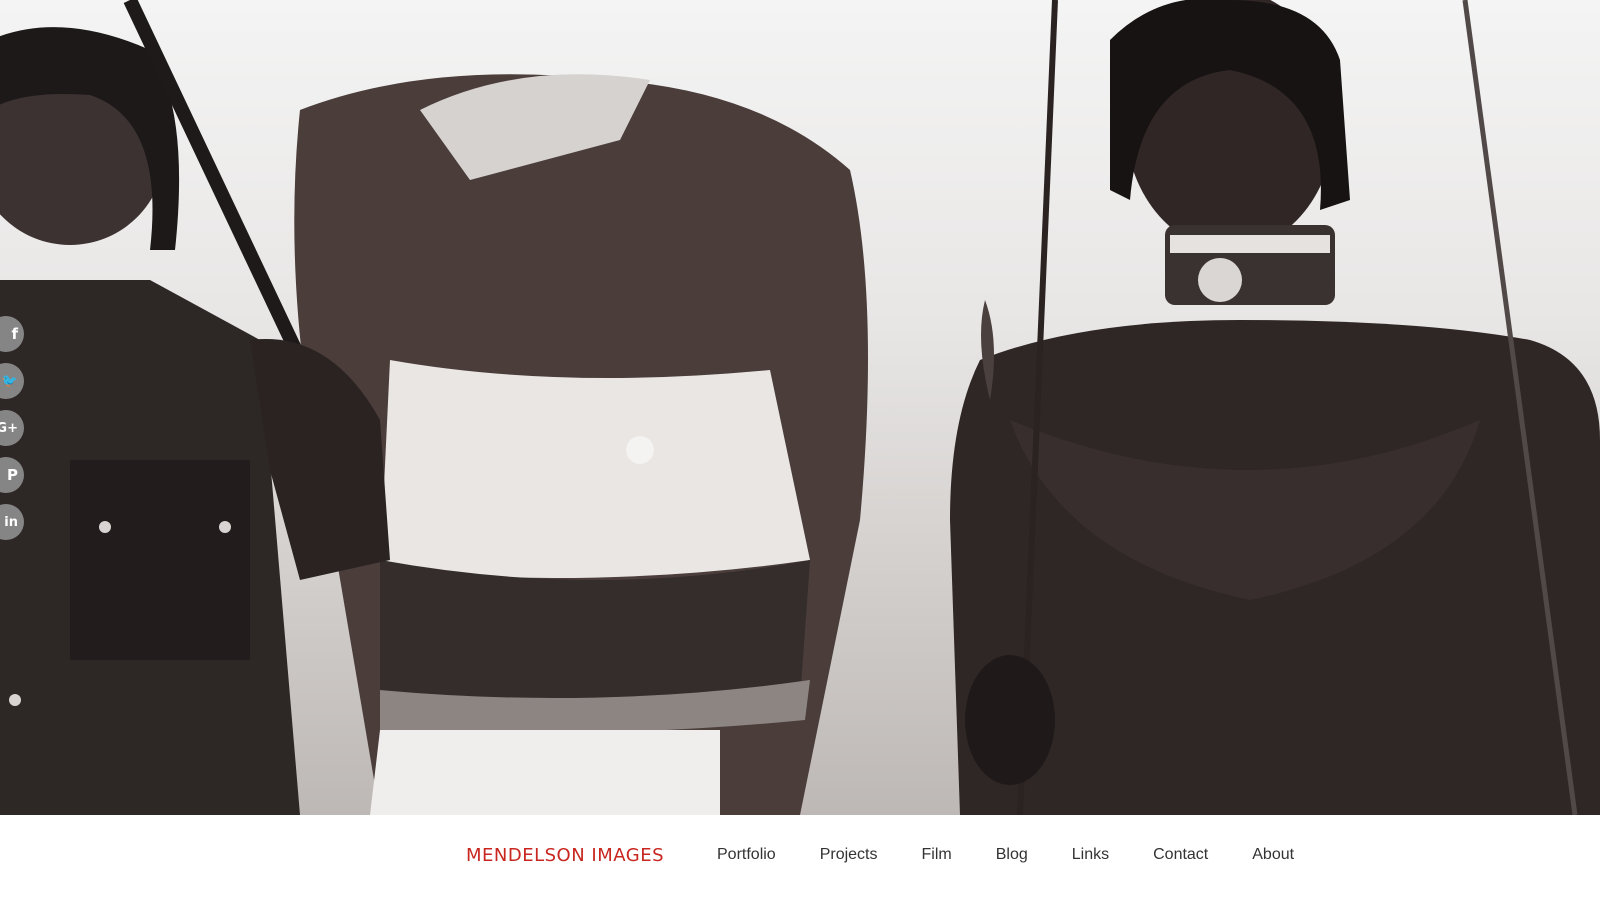  What do you see at coordinates (1180, 855) in the screenshot?
I see `nav-link-contact: Contact` at bounding box center [1180, 855].